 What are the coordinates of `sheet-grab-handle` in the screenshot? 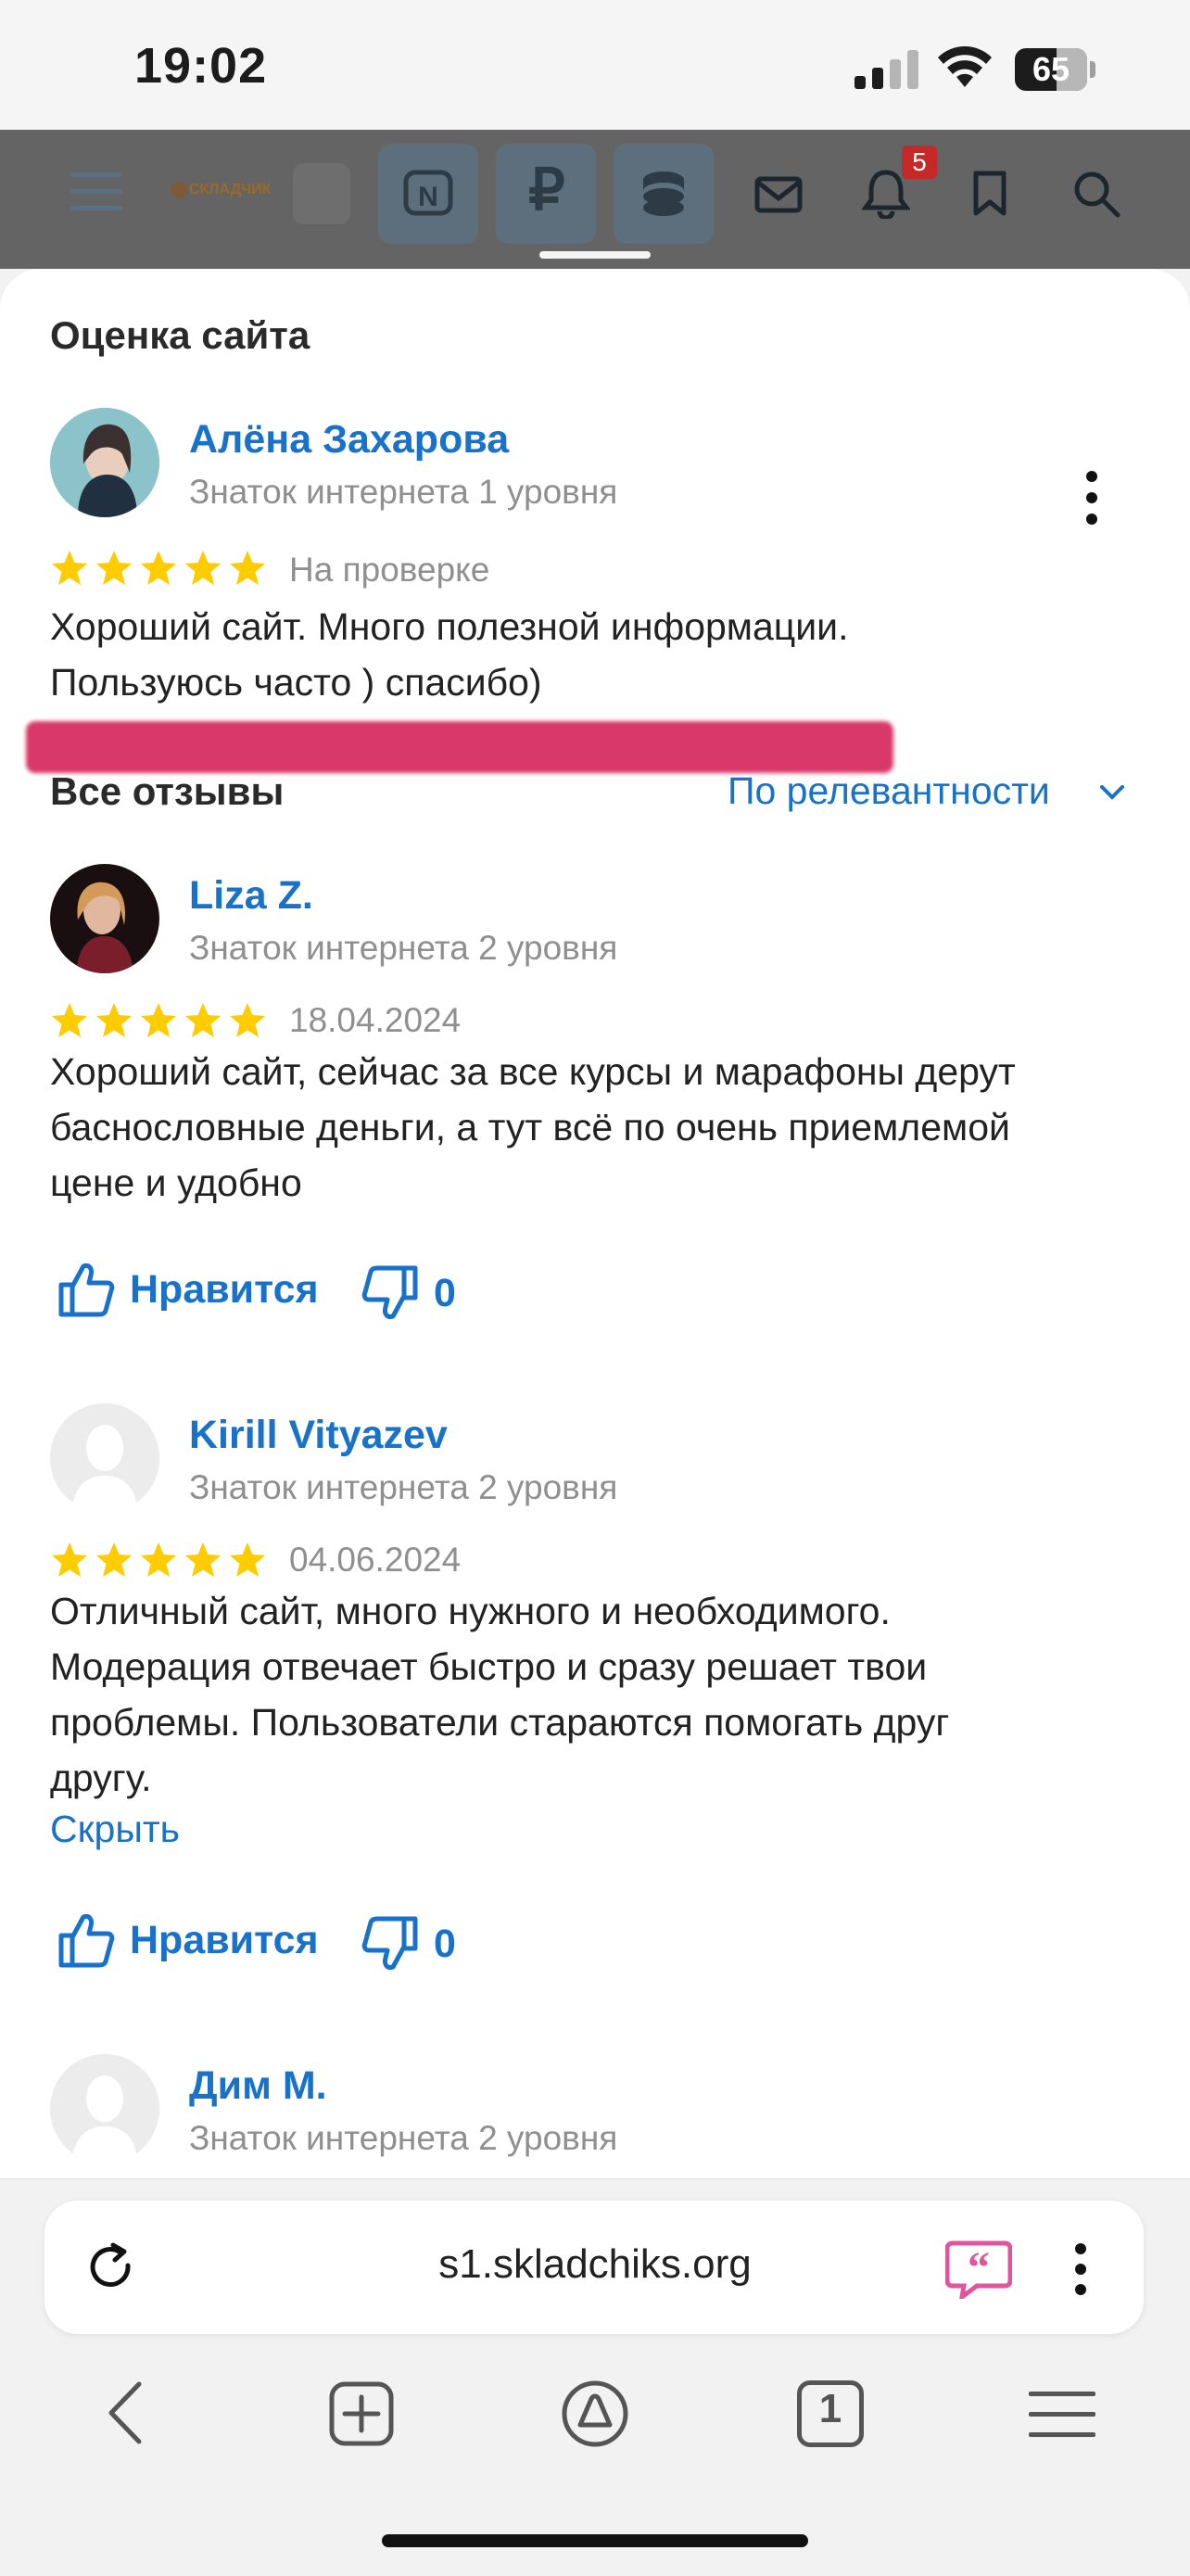 It's located at (595, 255).